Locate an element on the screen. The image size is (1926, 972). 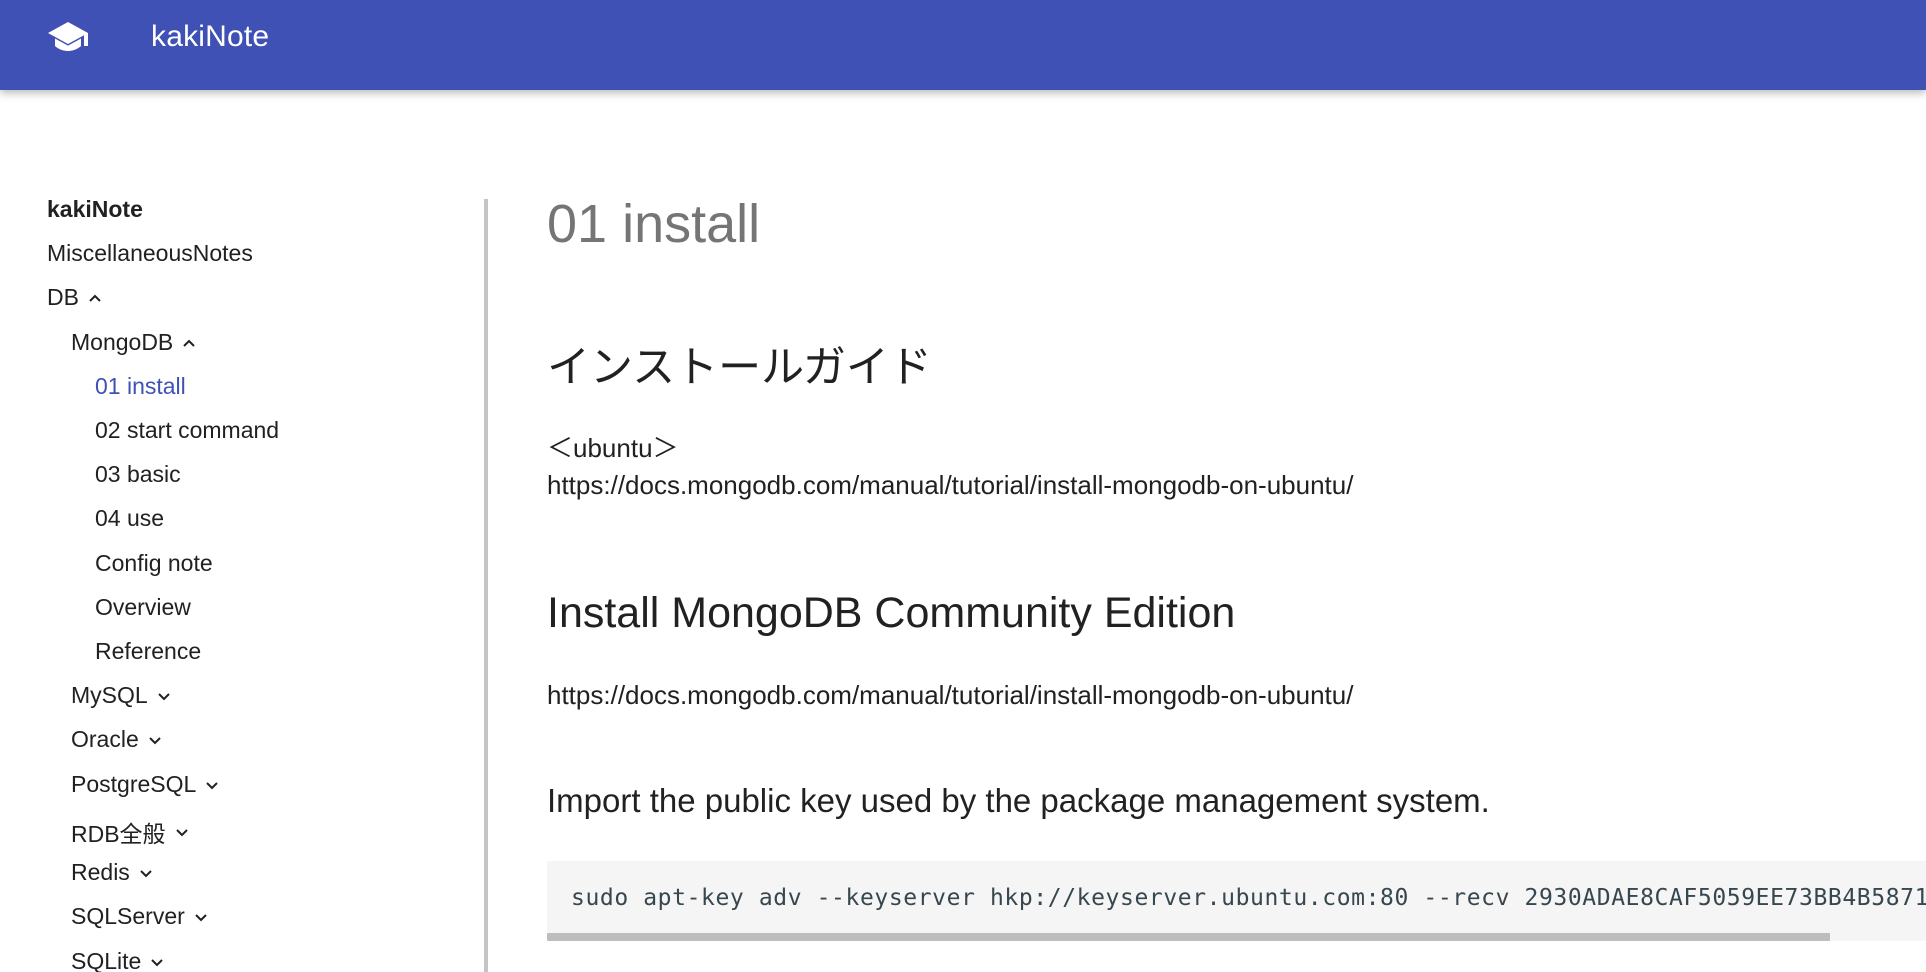
sidebar-item-label: DB is located at coordinates (63, 297).